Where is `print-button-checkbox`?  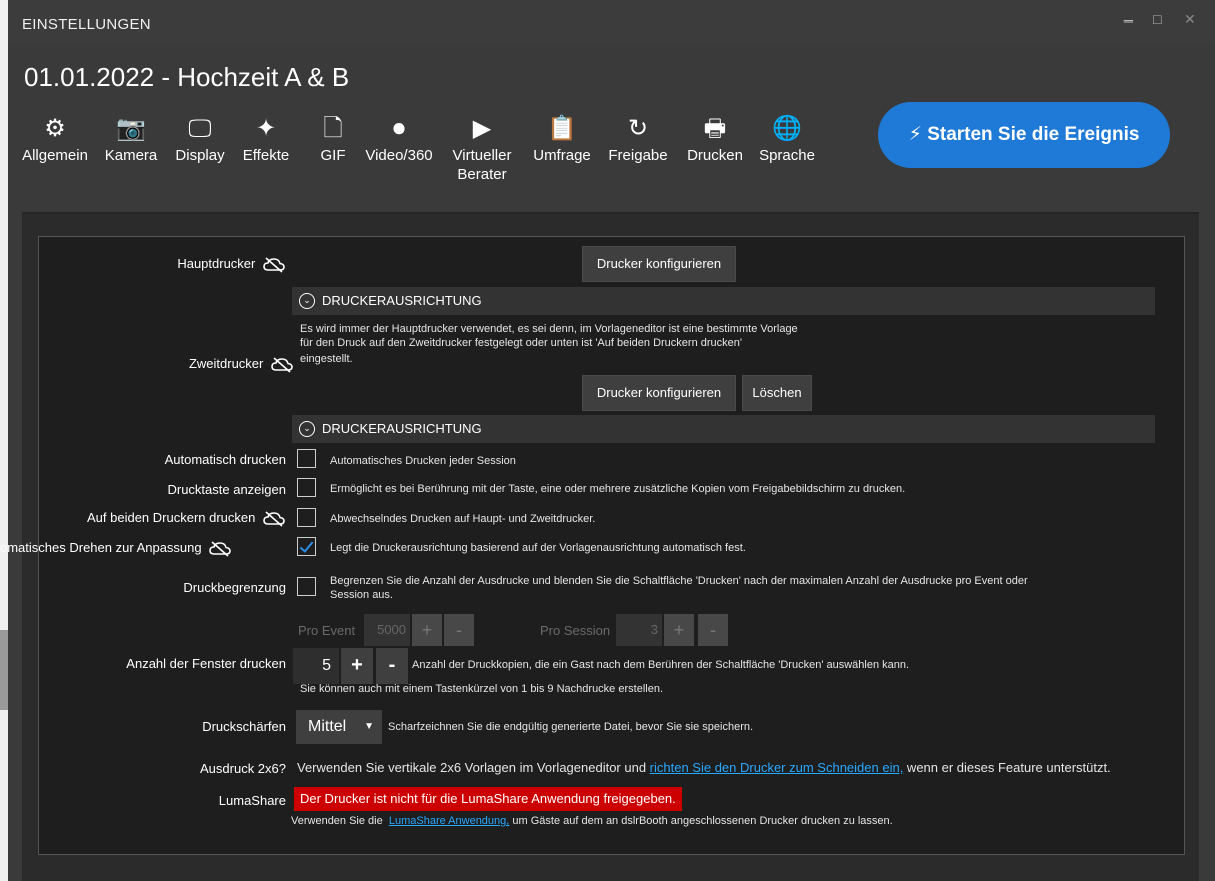
print-button-checkbox is located at coordinates (306, 487).